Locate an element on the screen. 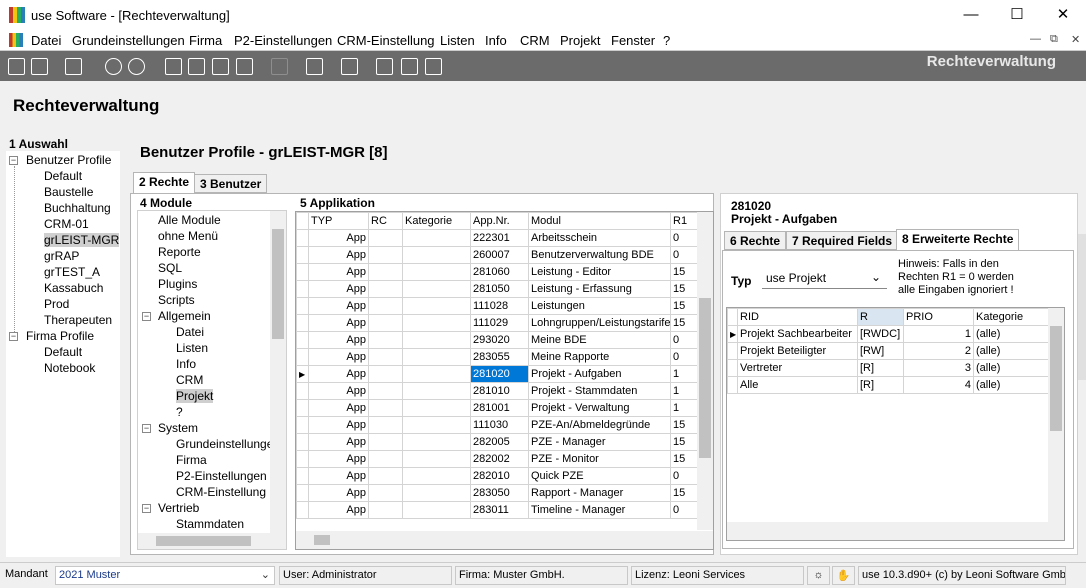 Image resolution: width=1086 pixels, height=588 pixels. table-cell: 281001 is located at coordinates (499, 408).